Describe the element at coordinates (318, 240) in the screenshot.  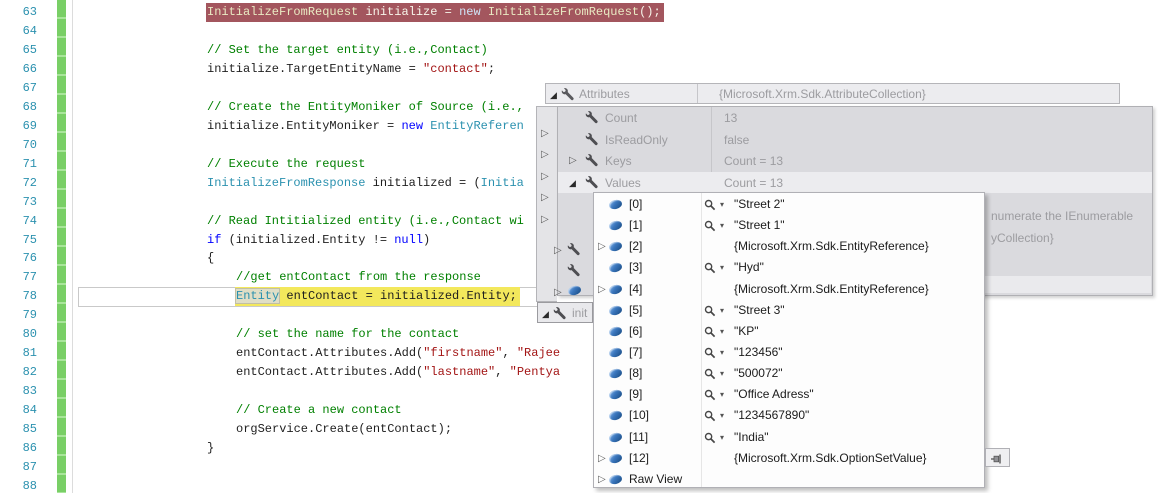
I see `code-line: if (initialized.Entity != null)` at that location.